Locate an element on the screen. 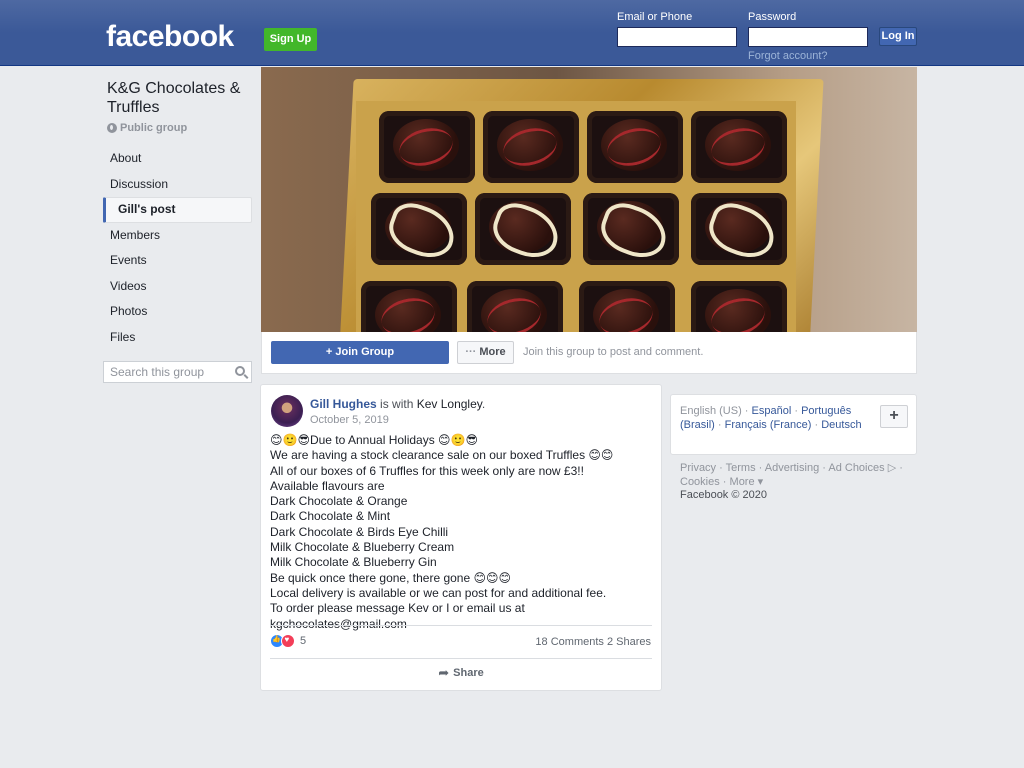 The width and height of the screenshot is (1024, 768). nav-item-about: About is located at coordinates (177, 159).